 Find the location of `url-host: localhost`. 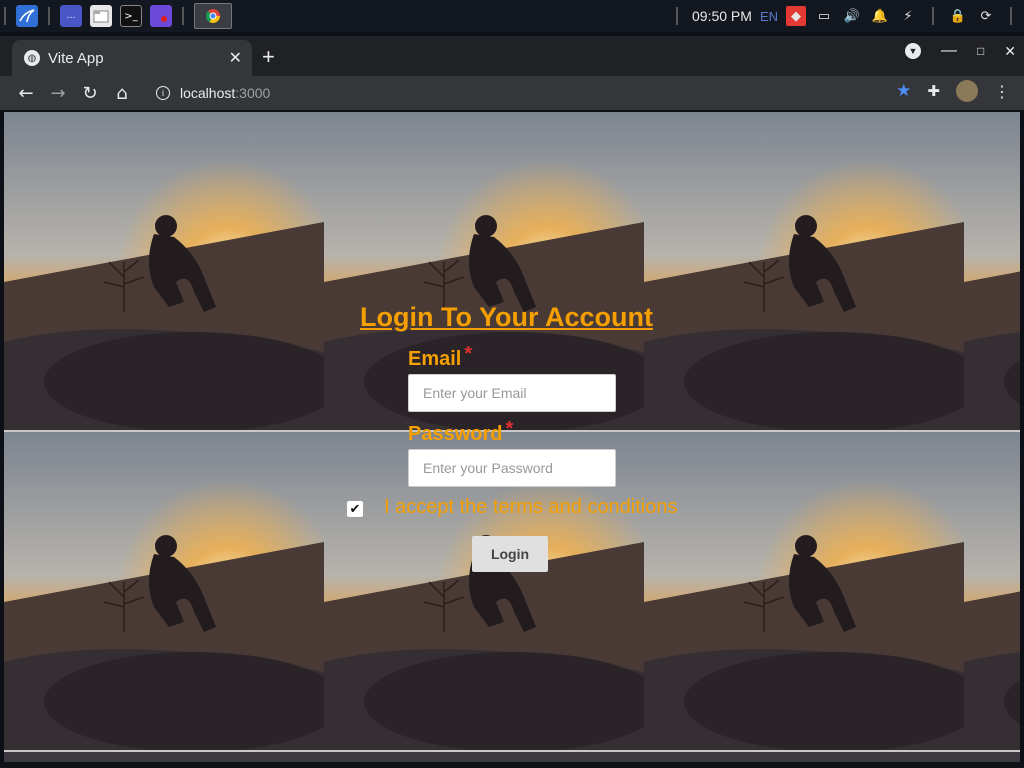

url-host: localhost is located at coordinates (208, 93).